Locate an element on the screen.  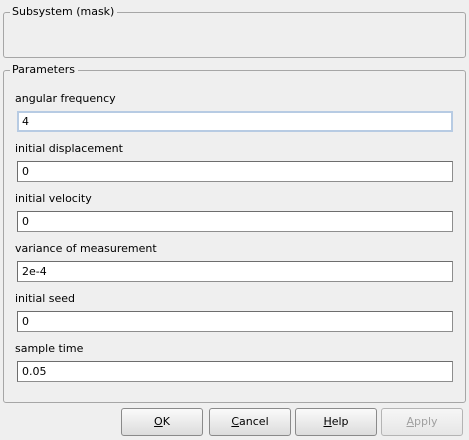
initial-velocity-input is located at coordinates (235, 221).